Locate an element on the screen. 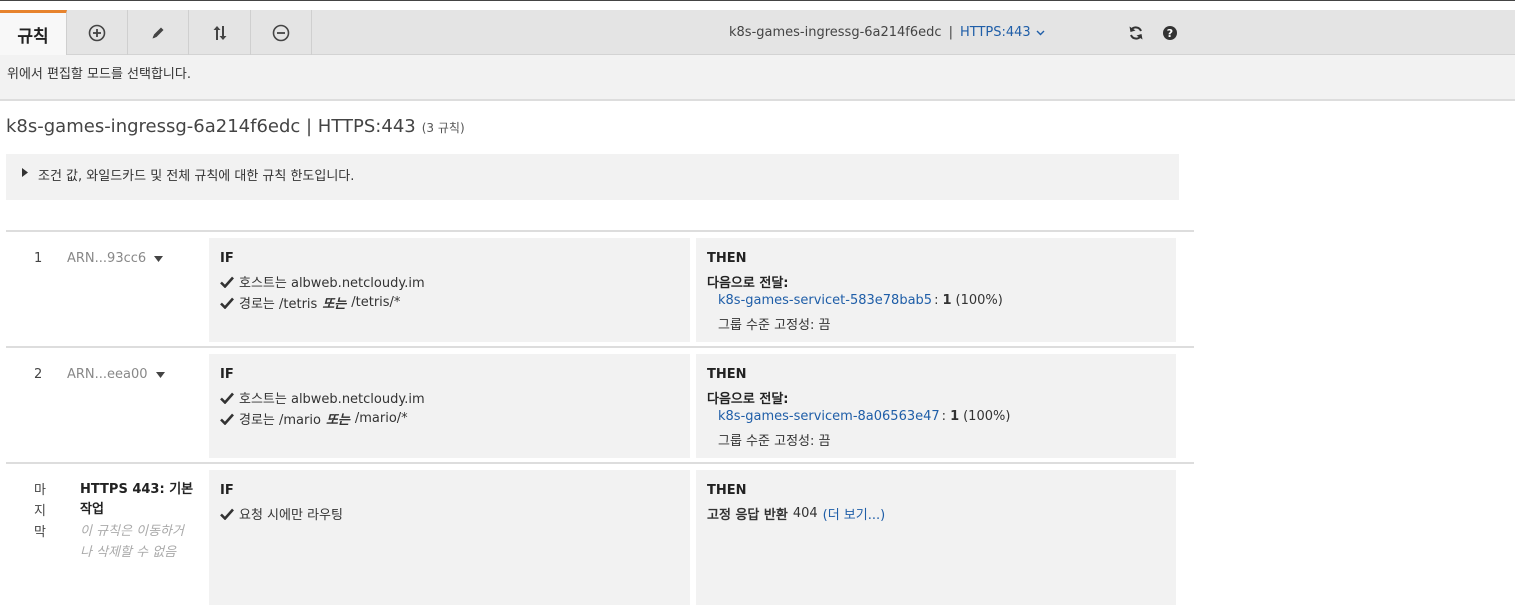 Image resolution: width=1515 pixels, height=605 pixels. help-button: ? is located at coordinates (1170, 32).